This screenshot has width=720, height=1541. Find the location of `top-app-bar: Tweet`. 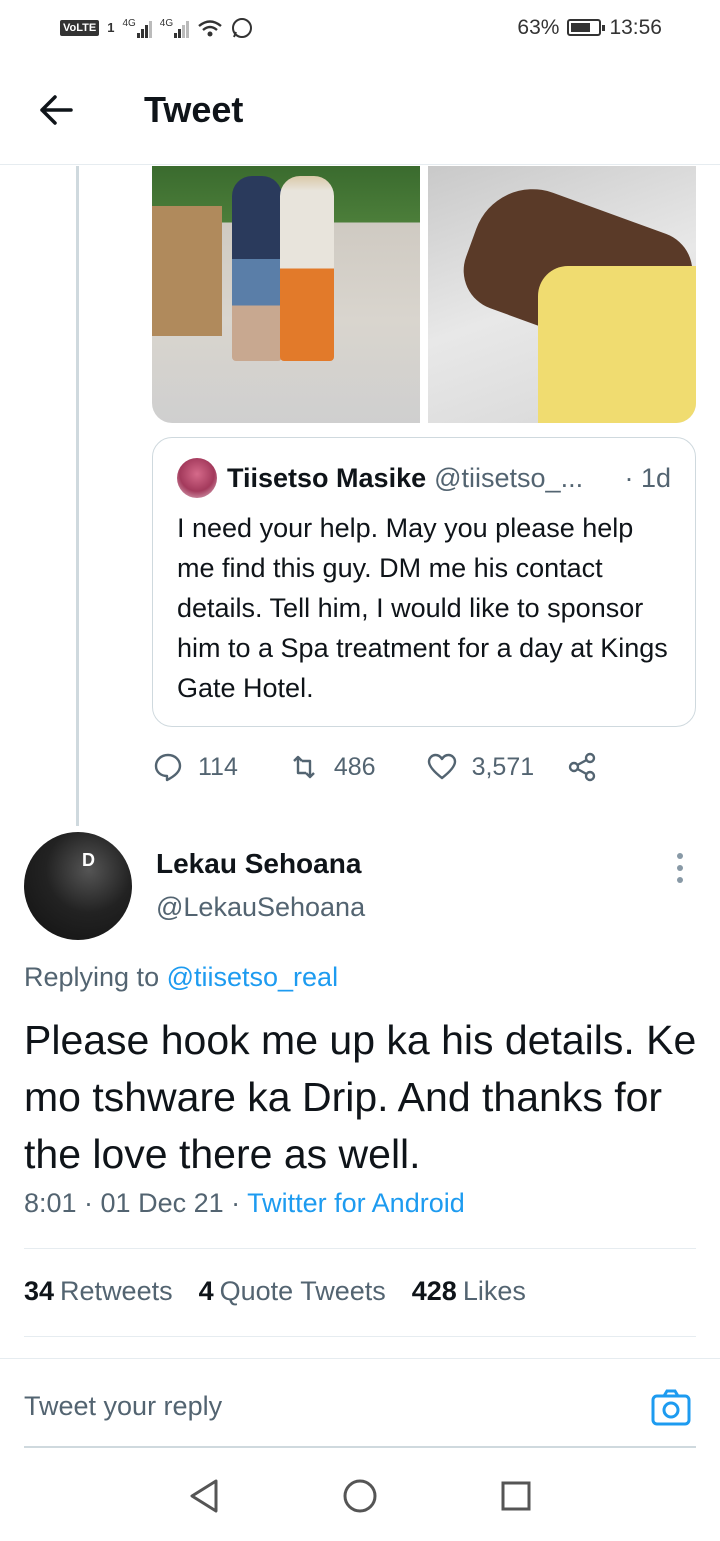

top-app-bar: Tweet is located at coordinates (360, 110).